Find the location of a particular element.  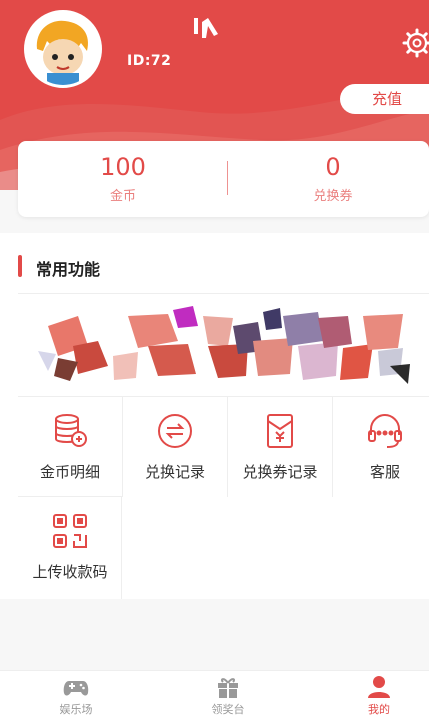

feature-label: 兑换券记录 is located at coordinates (280, 472).